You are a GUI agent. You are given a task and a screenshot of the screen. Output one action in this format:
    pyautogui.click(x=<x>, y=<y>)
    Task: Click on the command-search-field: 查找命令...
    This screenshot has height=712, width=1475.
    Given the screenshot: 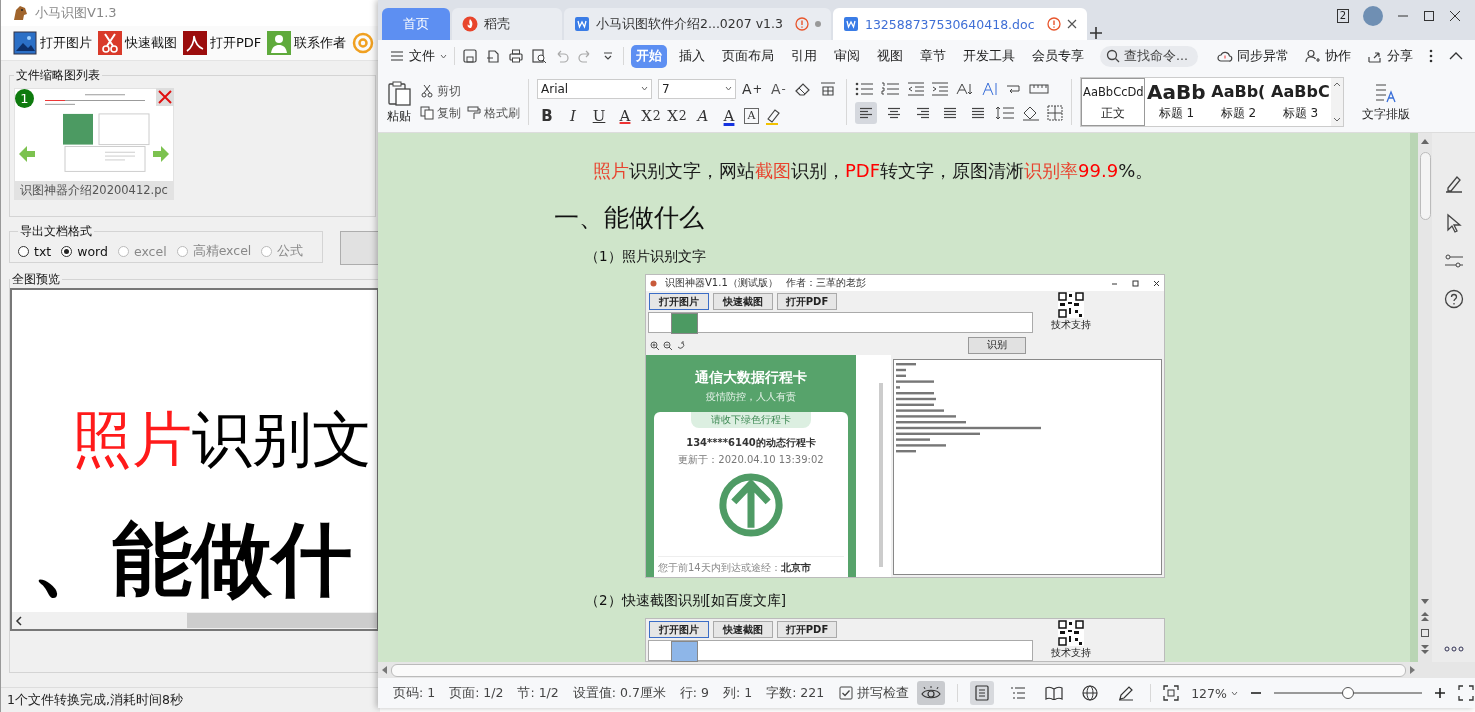 What is the action you would take?
    pyautogui.click(x=1149, y=56)
    